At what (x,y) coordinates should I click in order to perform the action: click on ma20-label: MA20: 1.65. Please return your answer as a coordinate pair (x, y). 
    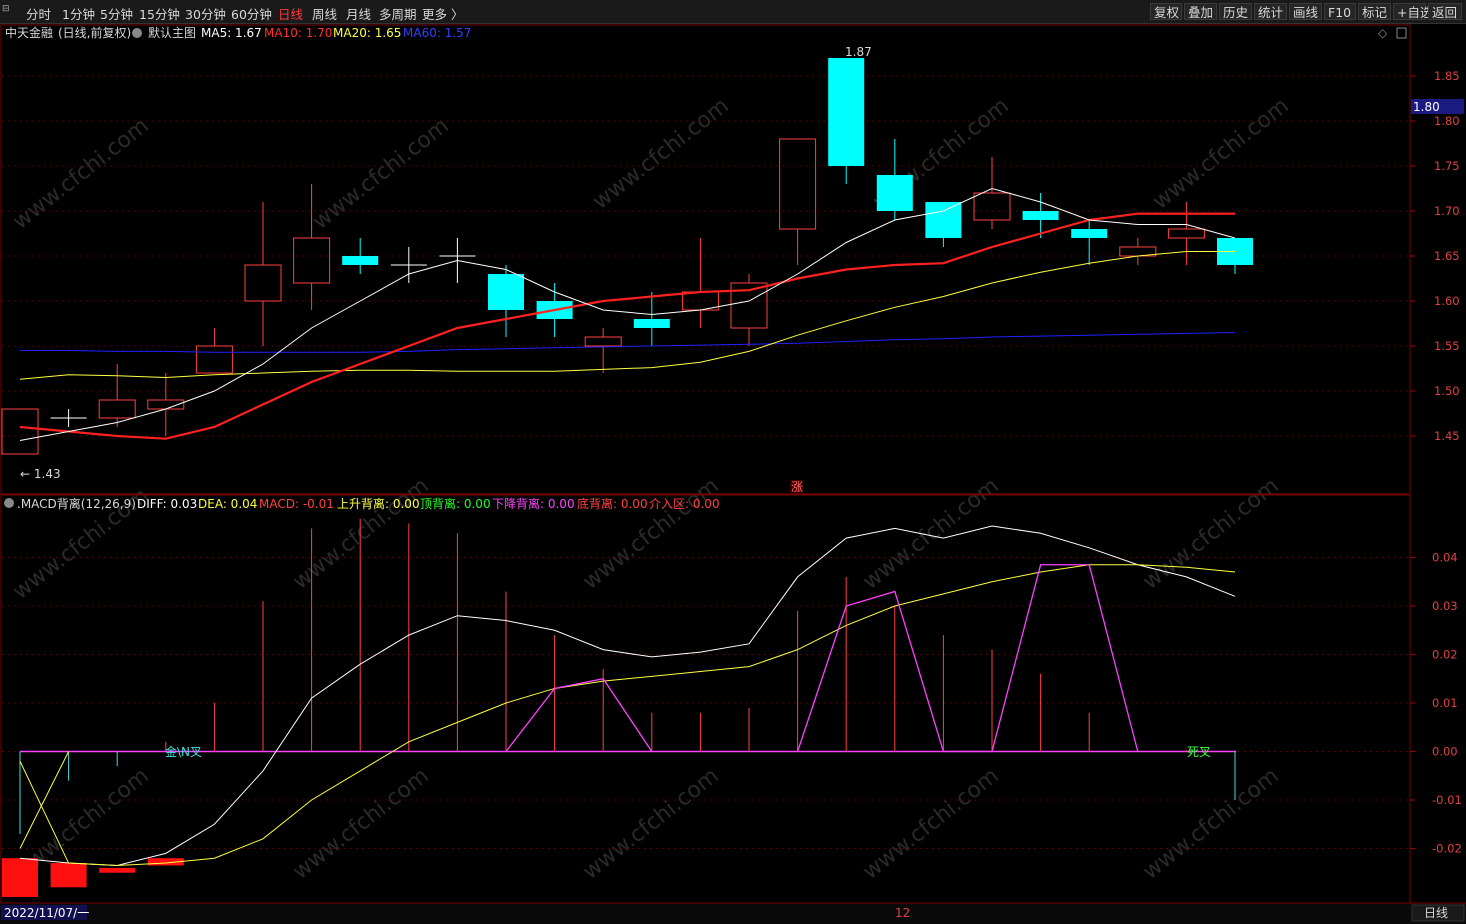
    Looking at the image, I should click on (367, 33).